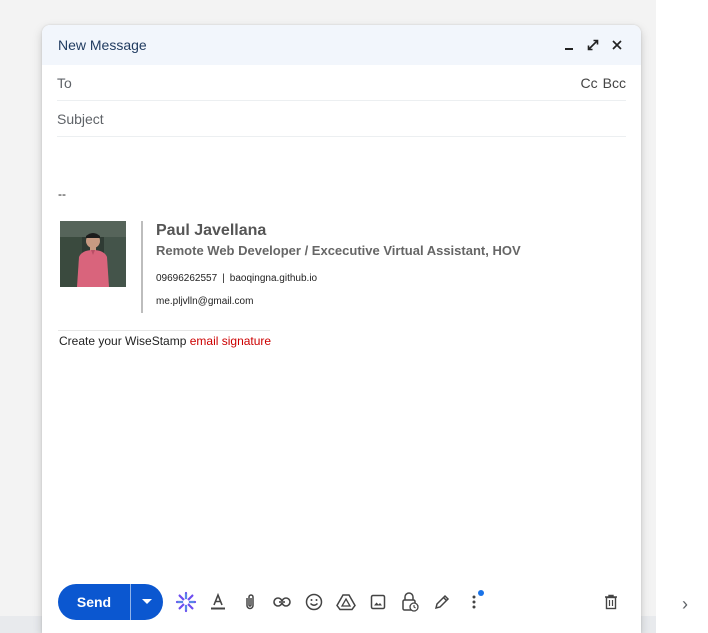  Describe the element at coordinates (124, 341) in the screenshot. I see `promo-text: Create your WiseStamp` at that location.